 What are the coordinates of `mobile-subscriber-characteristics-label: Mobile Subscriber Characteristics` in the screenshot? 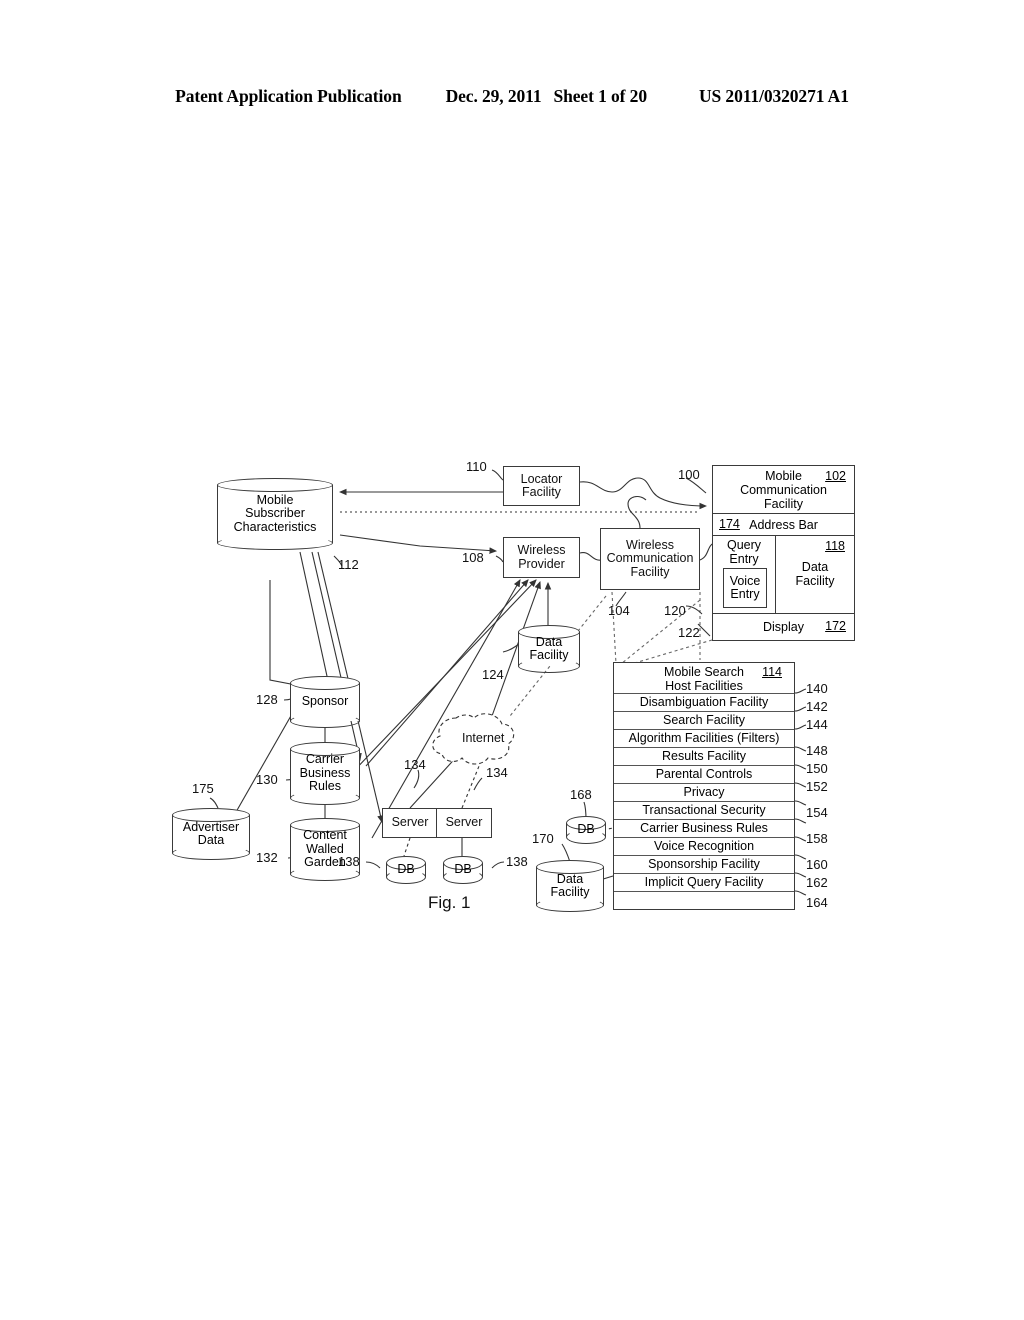 It's located at (275, 514).